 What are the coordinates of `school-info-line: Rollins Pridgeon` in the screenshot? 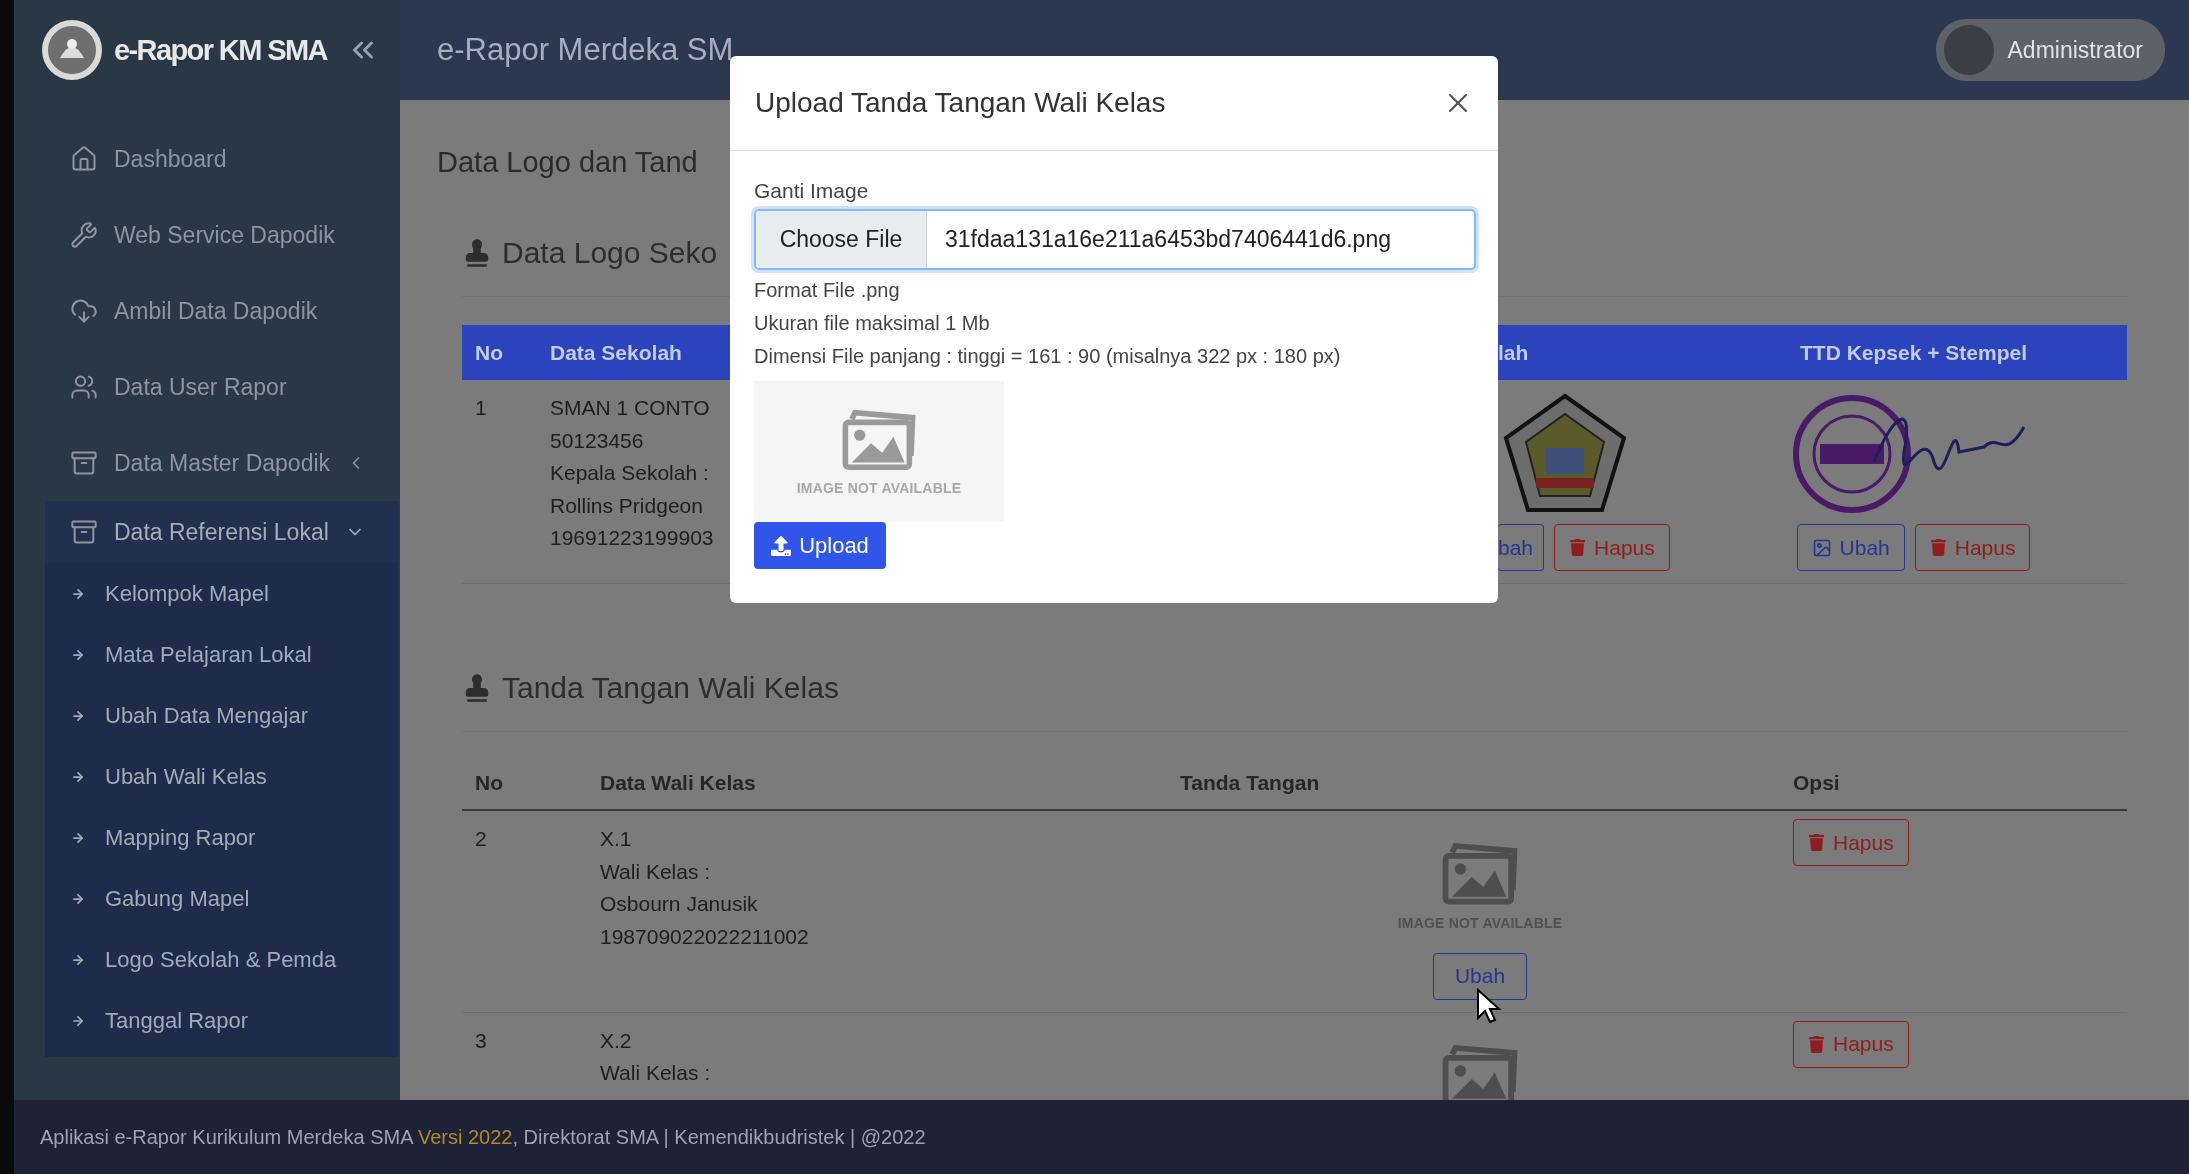 It's located at (626, 505).